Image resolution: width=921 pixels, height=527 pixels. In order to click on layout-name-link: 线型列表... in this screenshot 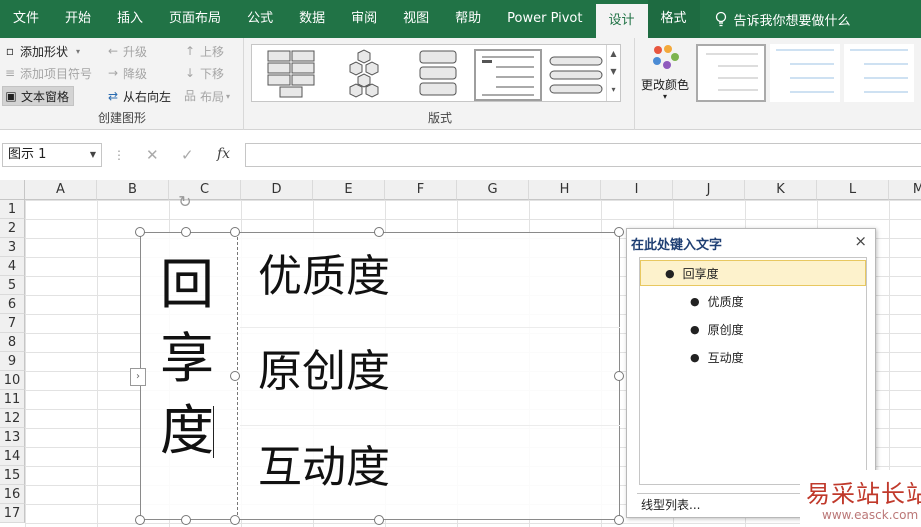, I will do `click(727, 504)`.